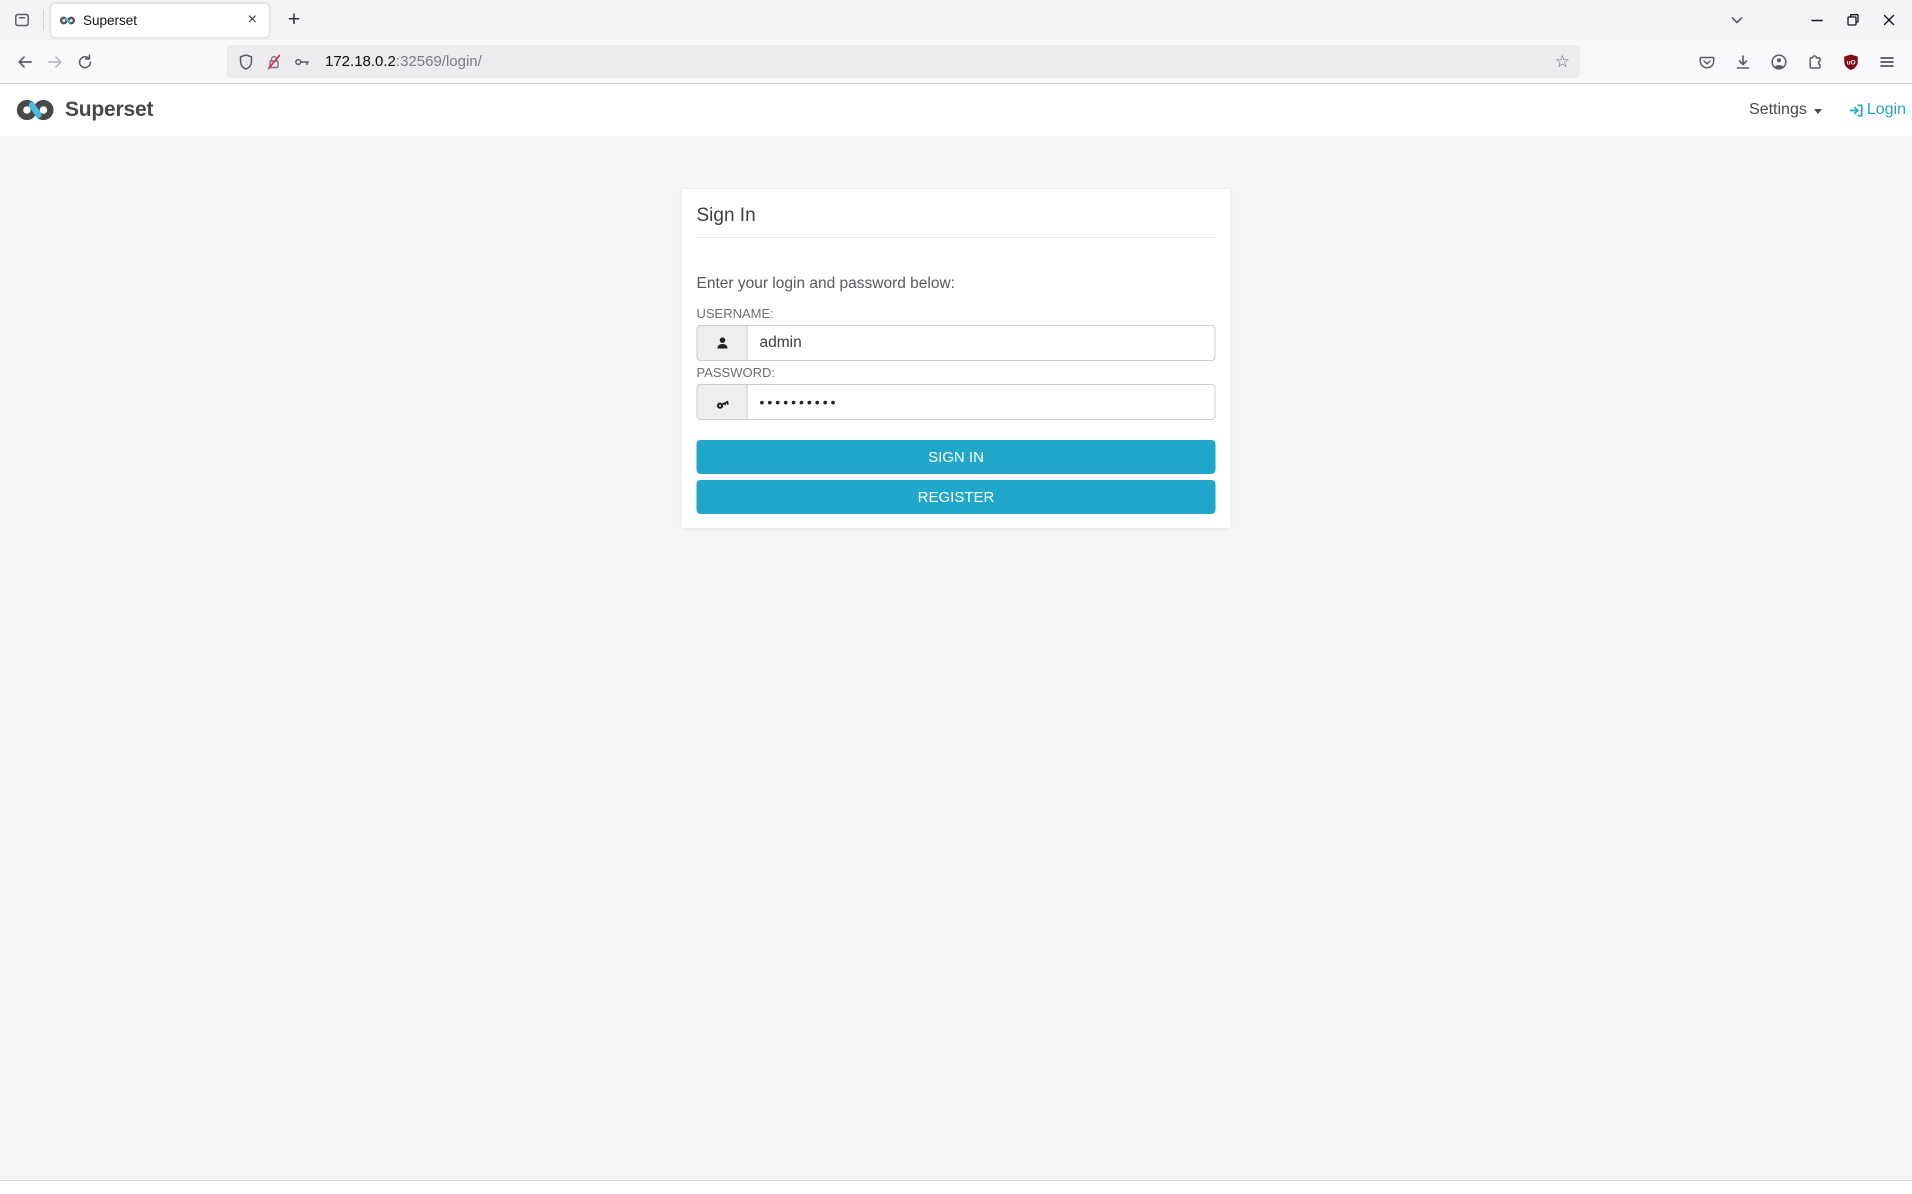 Image resolution: width=1912 pixels, height=1194 pixels. Describe the element at coordinates (43, 20) in the screenshot. I see `tabbar-separator` at that location.